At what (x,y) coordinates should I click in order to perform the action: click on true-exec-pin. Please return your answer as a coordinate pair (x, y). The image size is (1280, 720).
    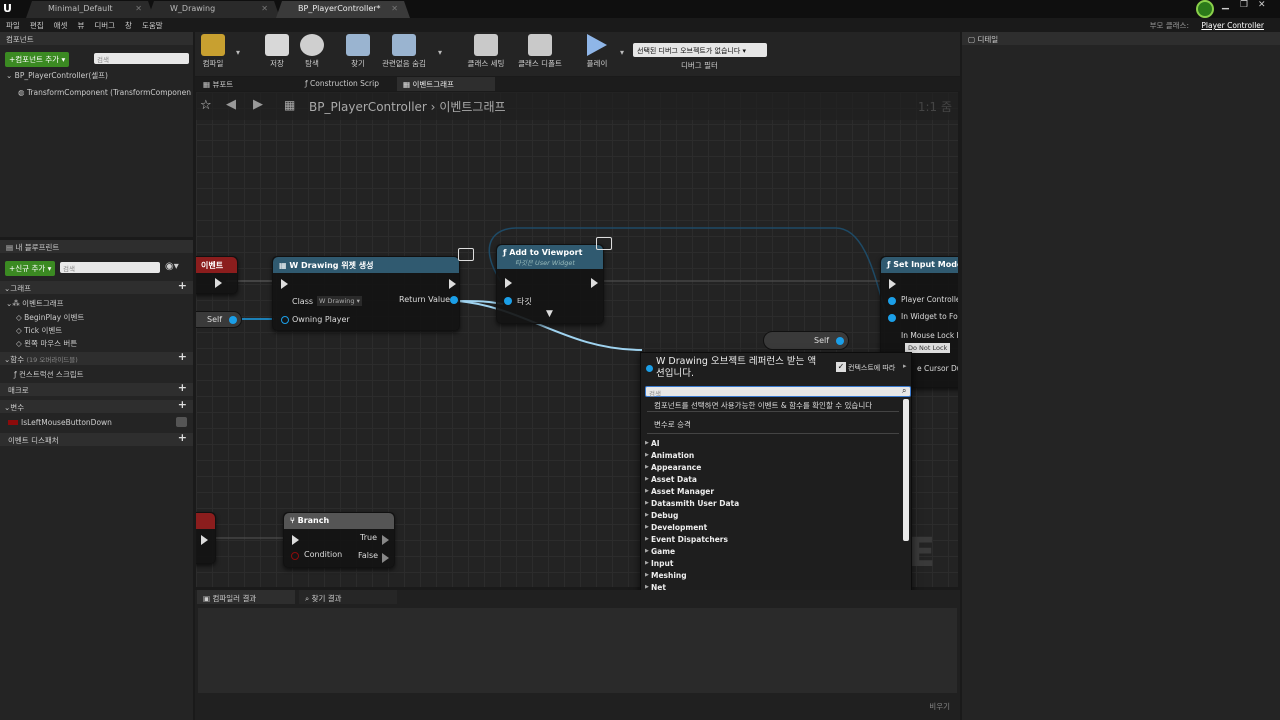
    Looking at the image, I should click on (385, 540).